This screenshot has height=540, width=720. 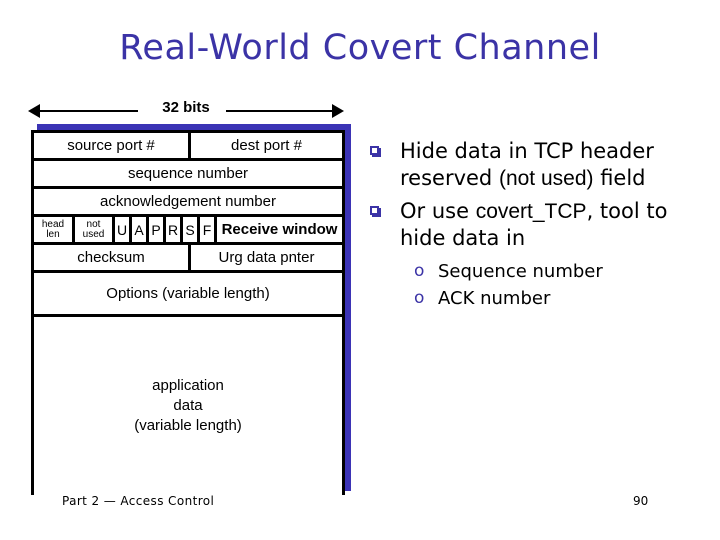 I want to click on sub-bullet-text-sequence-number: Sequence number, so click(x=520, y=271).